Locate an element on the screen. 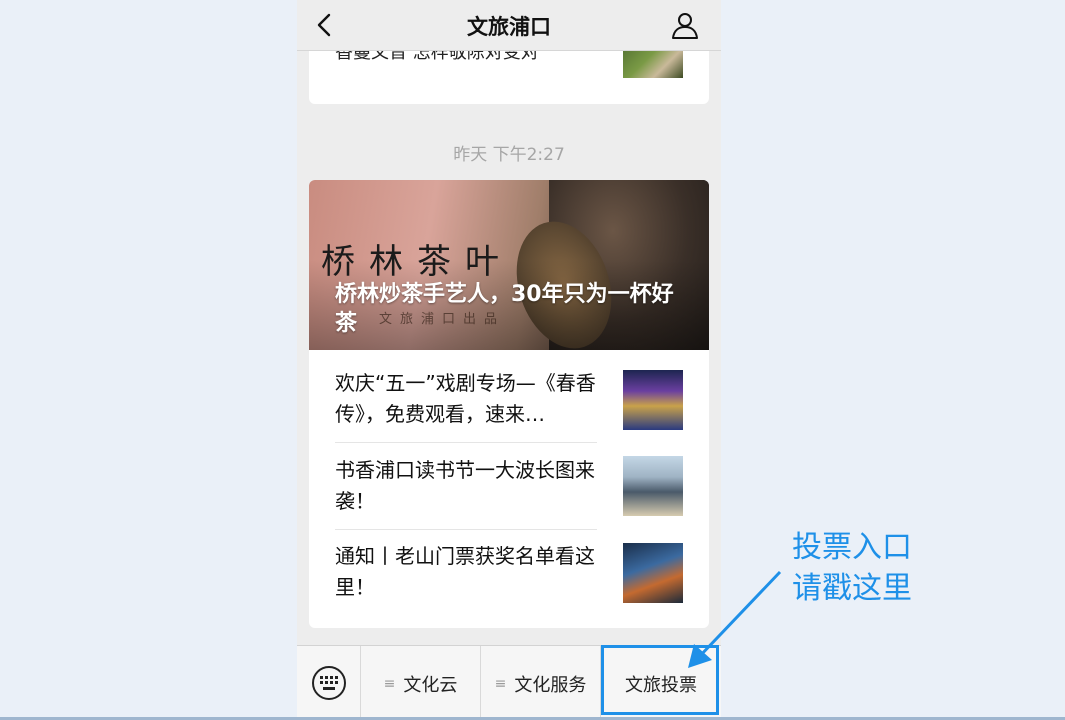 The width and height of the screenshot is (1065, 720). annotation-line-1: 投票入口 is located at coordinates (852, 547).